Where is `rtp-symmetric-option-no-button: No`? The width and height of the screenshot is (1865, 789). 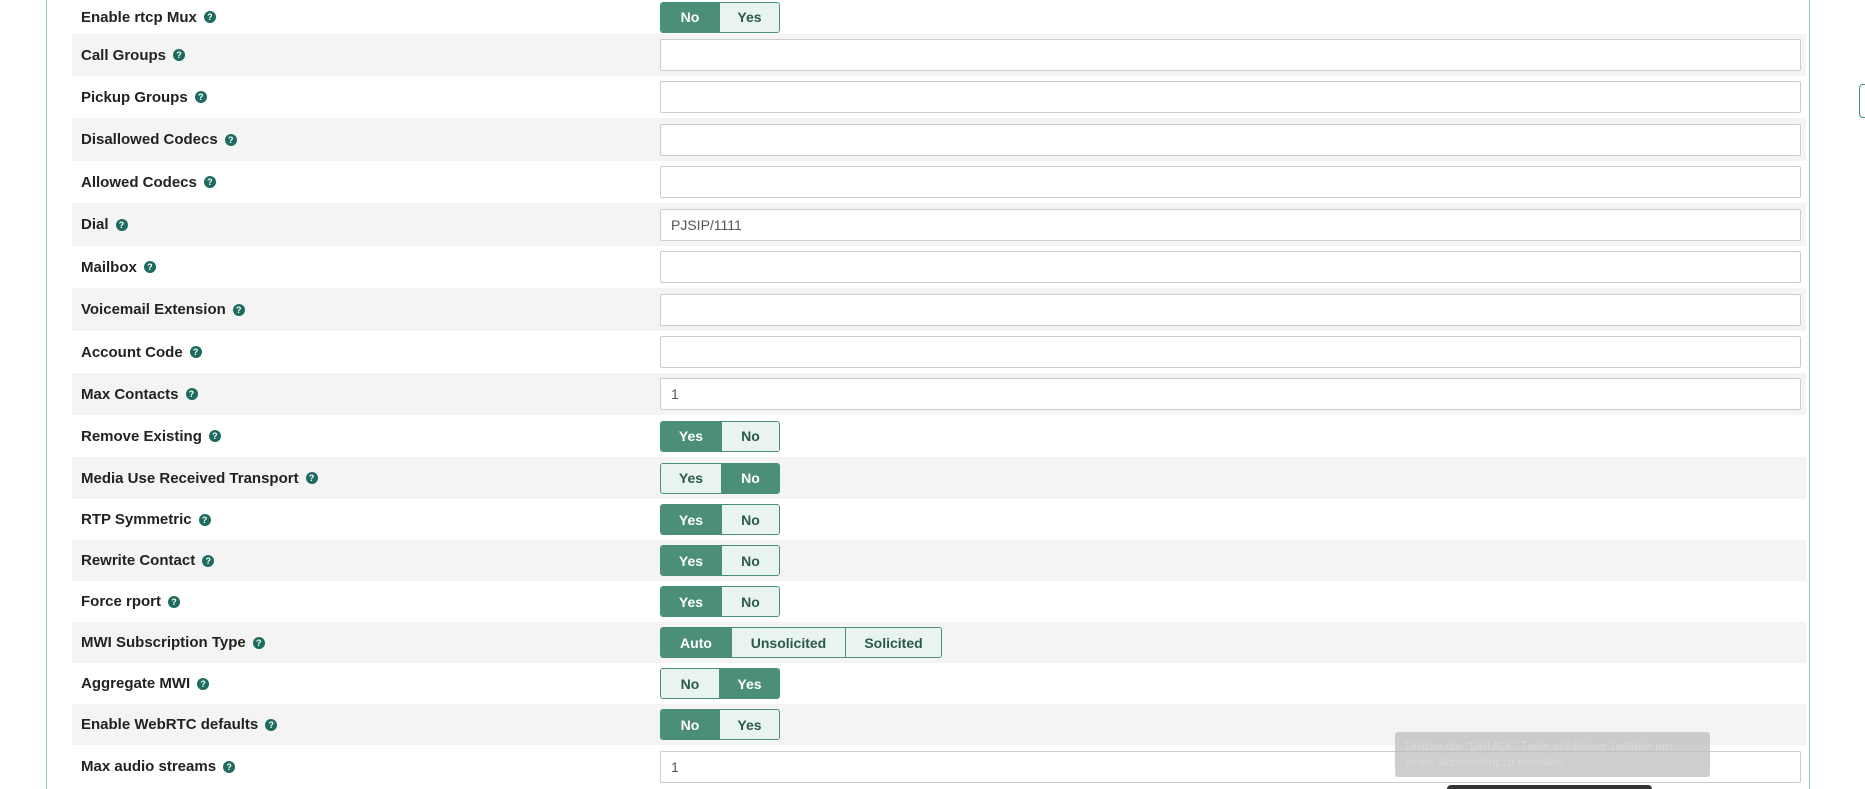 rtp-symmetric-option-no-button: No is located at coordinates (750, 519).